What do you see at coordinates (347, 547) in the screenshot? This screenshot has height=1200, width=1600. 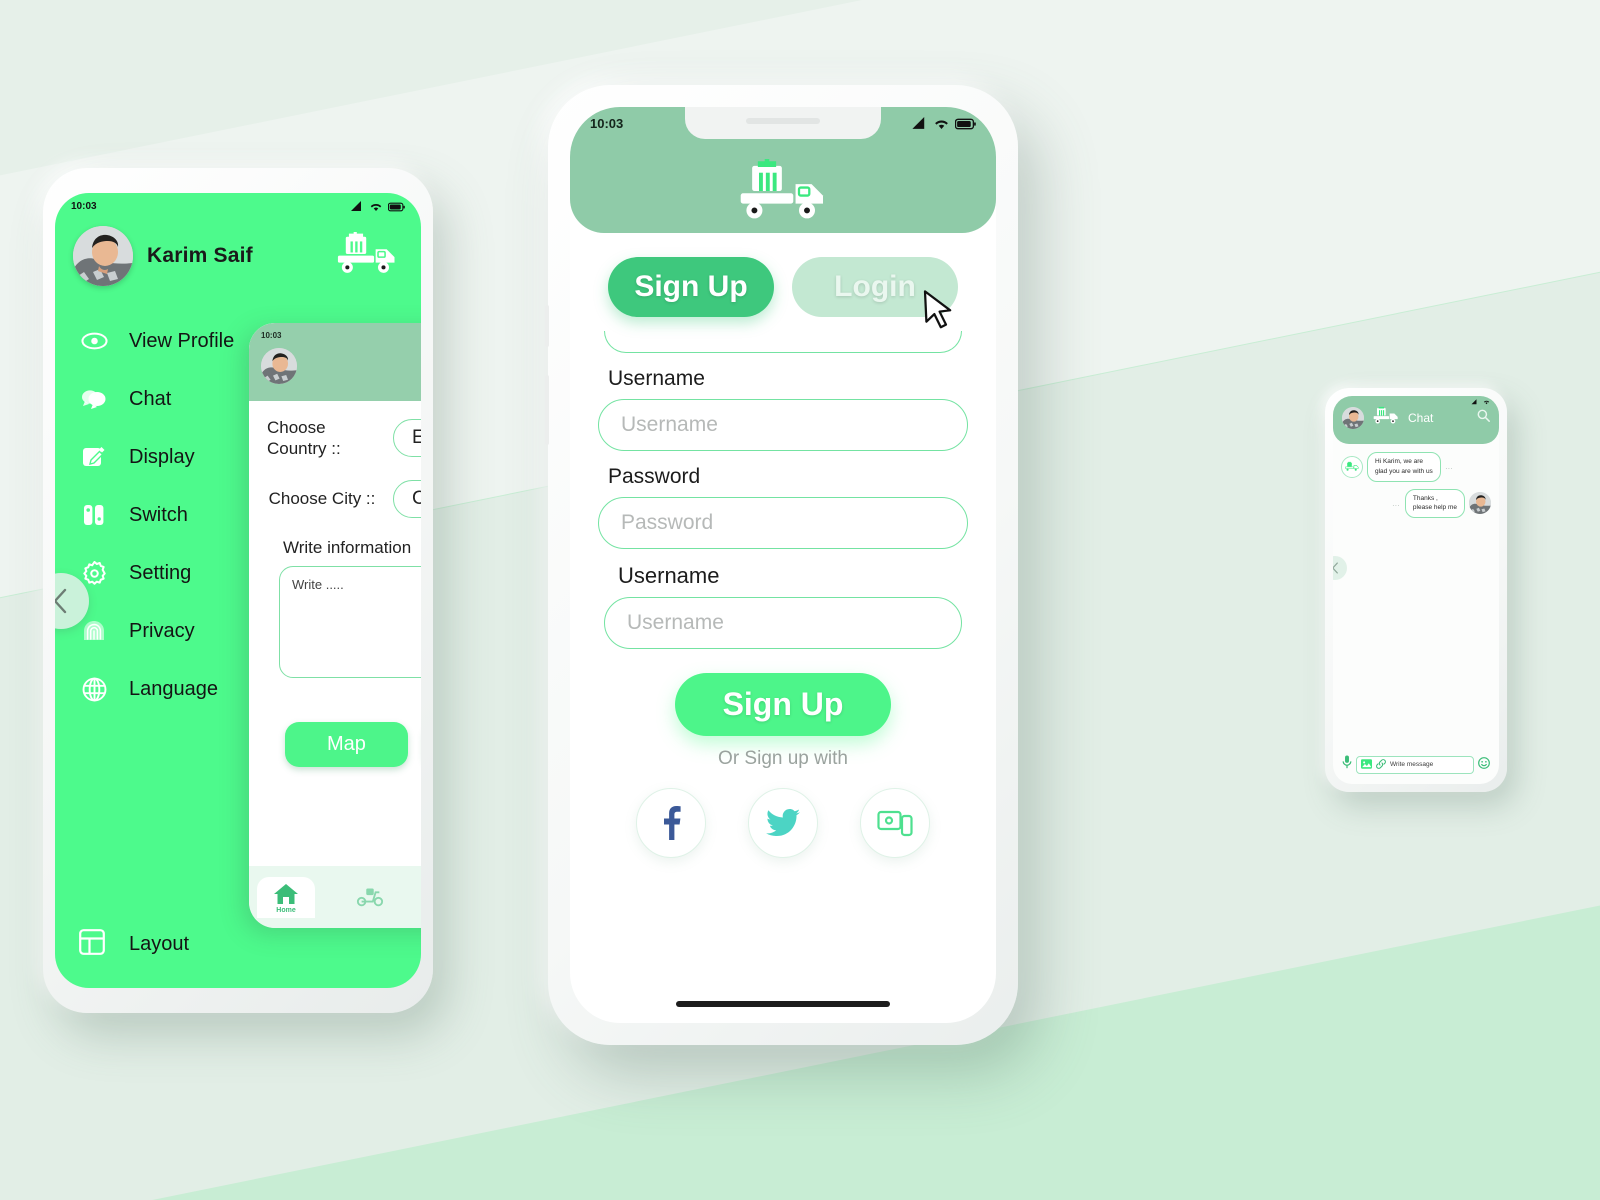 I see `write-information-label: Write information` at bounding box center [347, 547].